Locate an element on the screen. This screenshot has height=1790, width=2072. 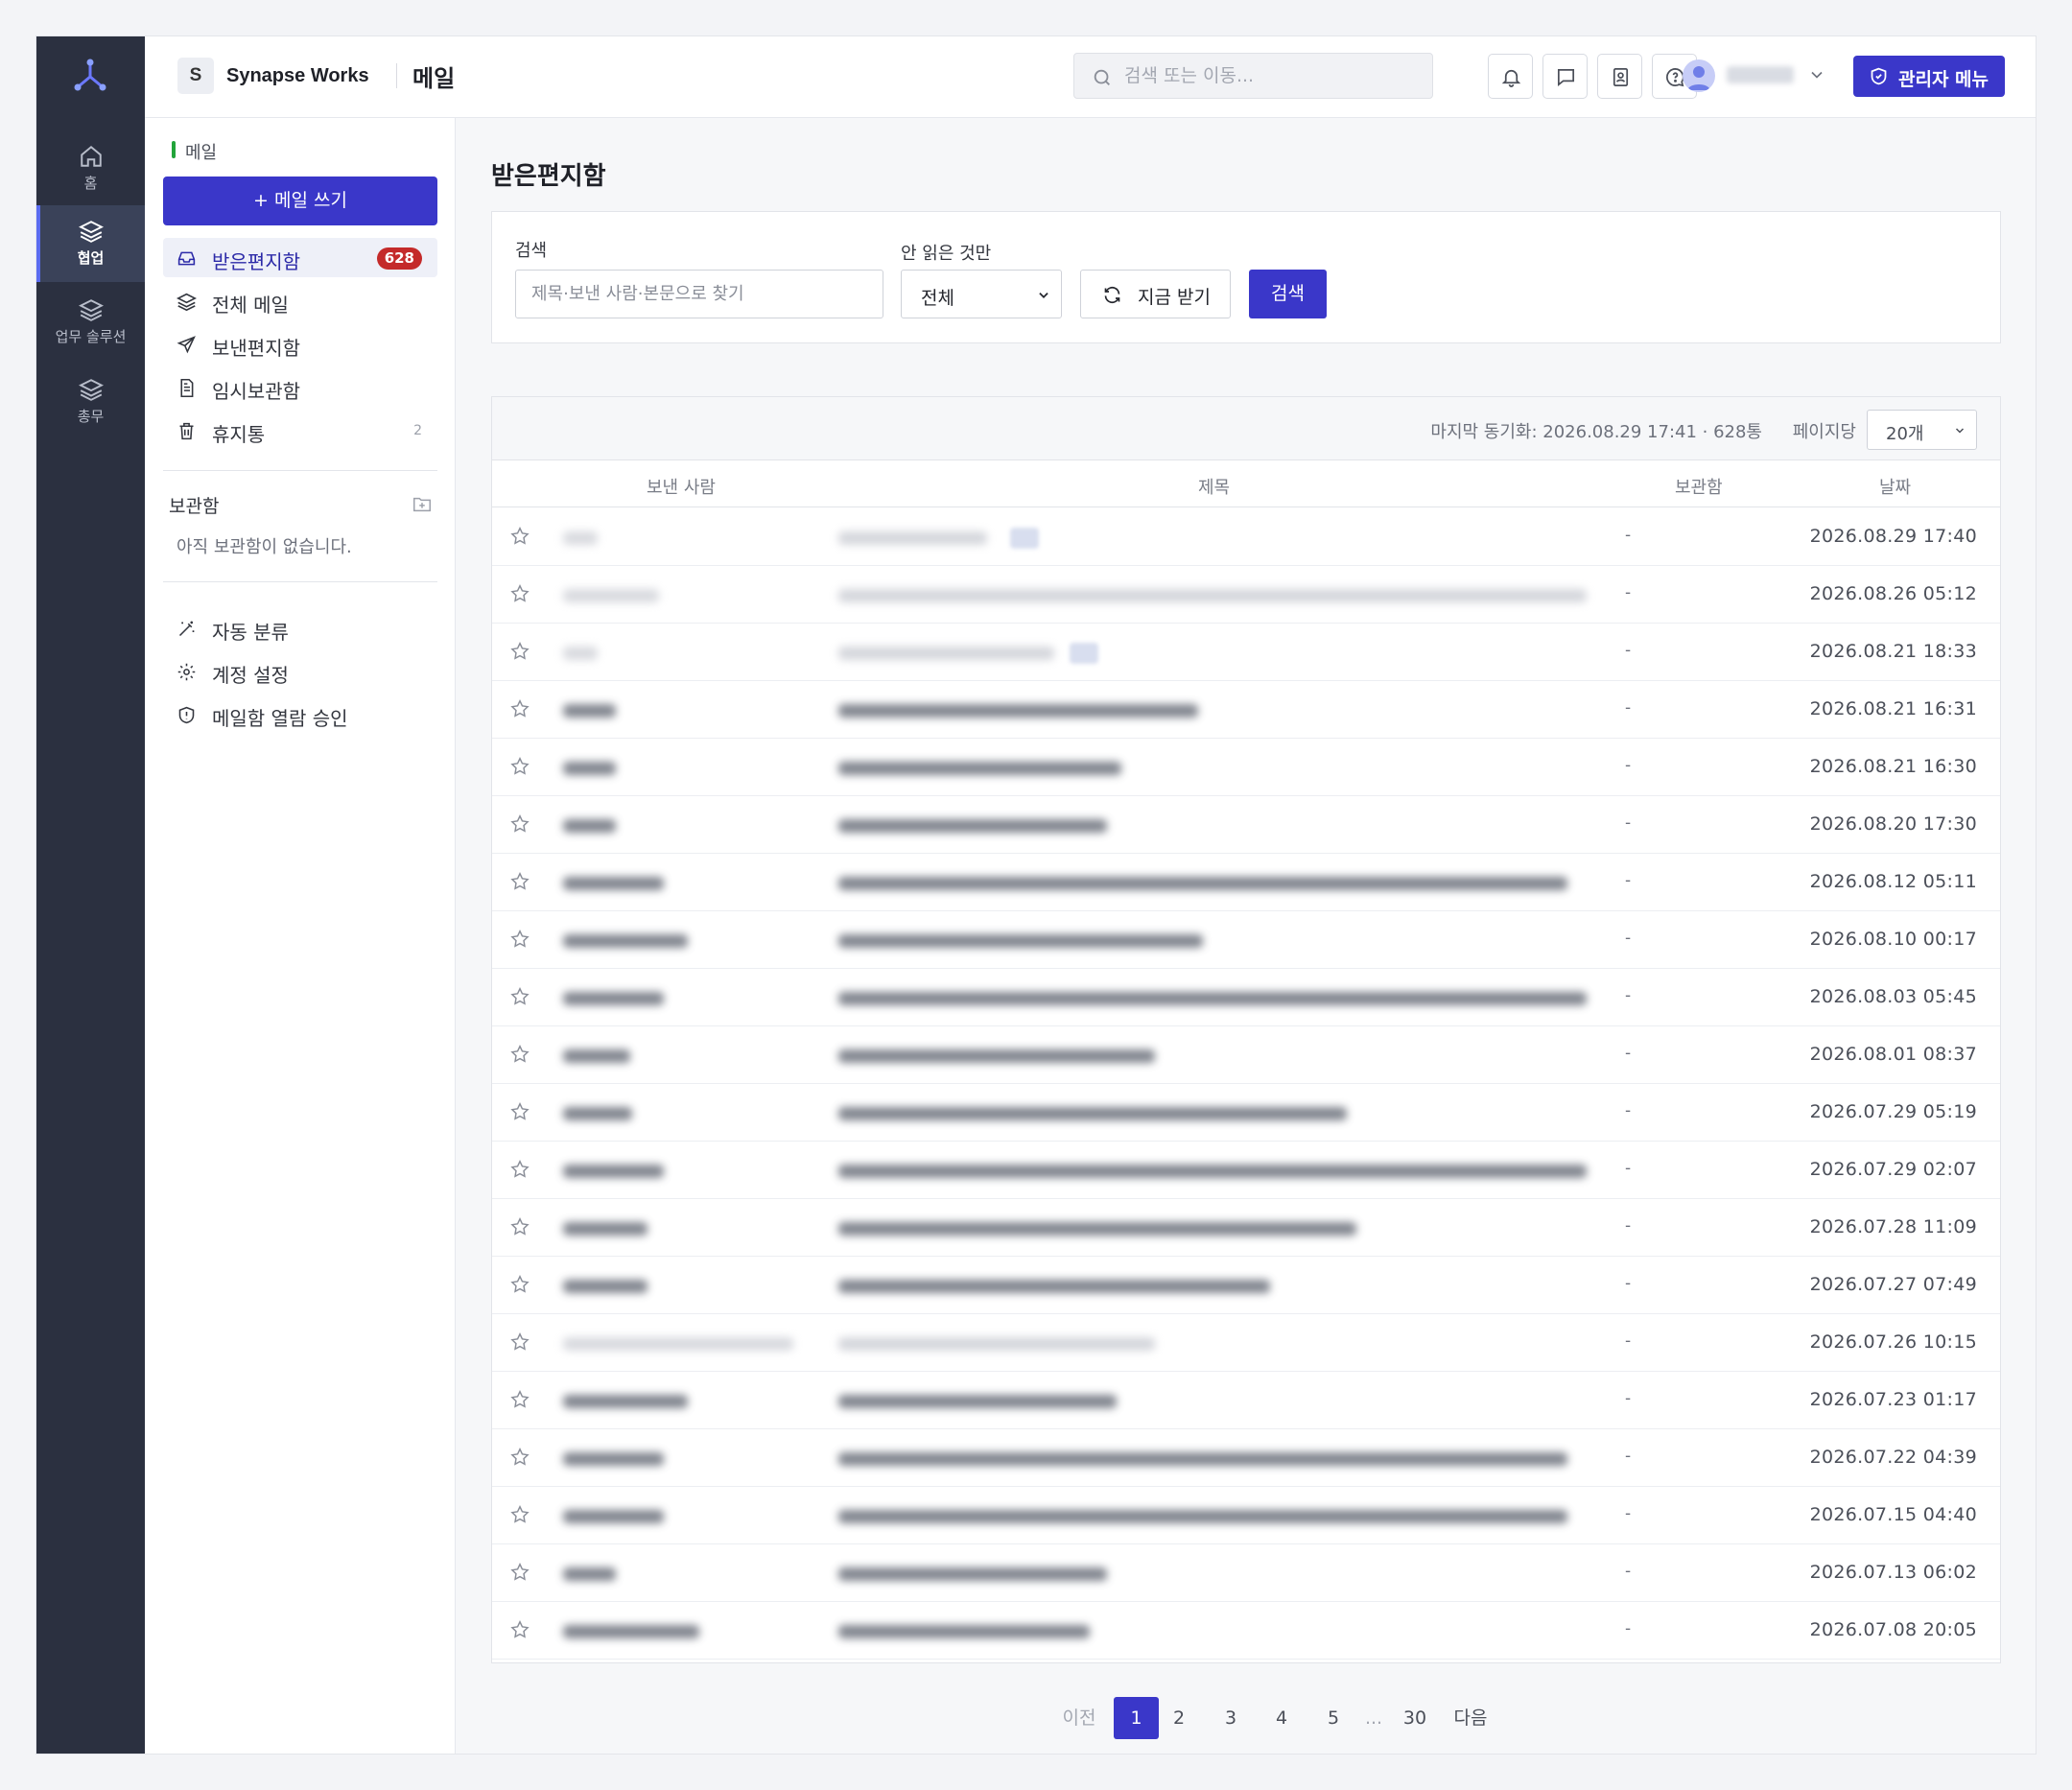
sidebar-item-label: 자동 분류 is located at coordinates (250, 633).